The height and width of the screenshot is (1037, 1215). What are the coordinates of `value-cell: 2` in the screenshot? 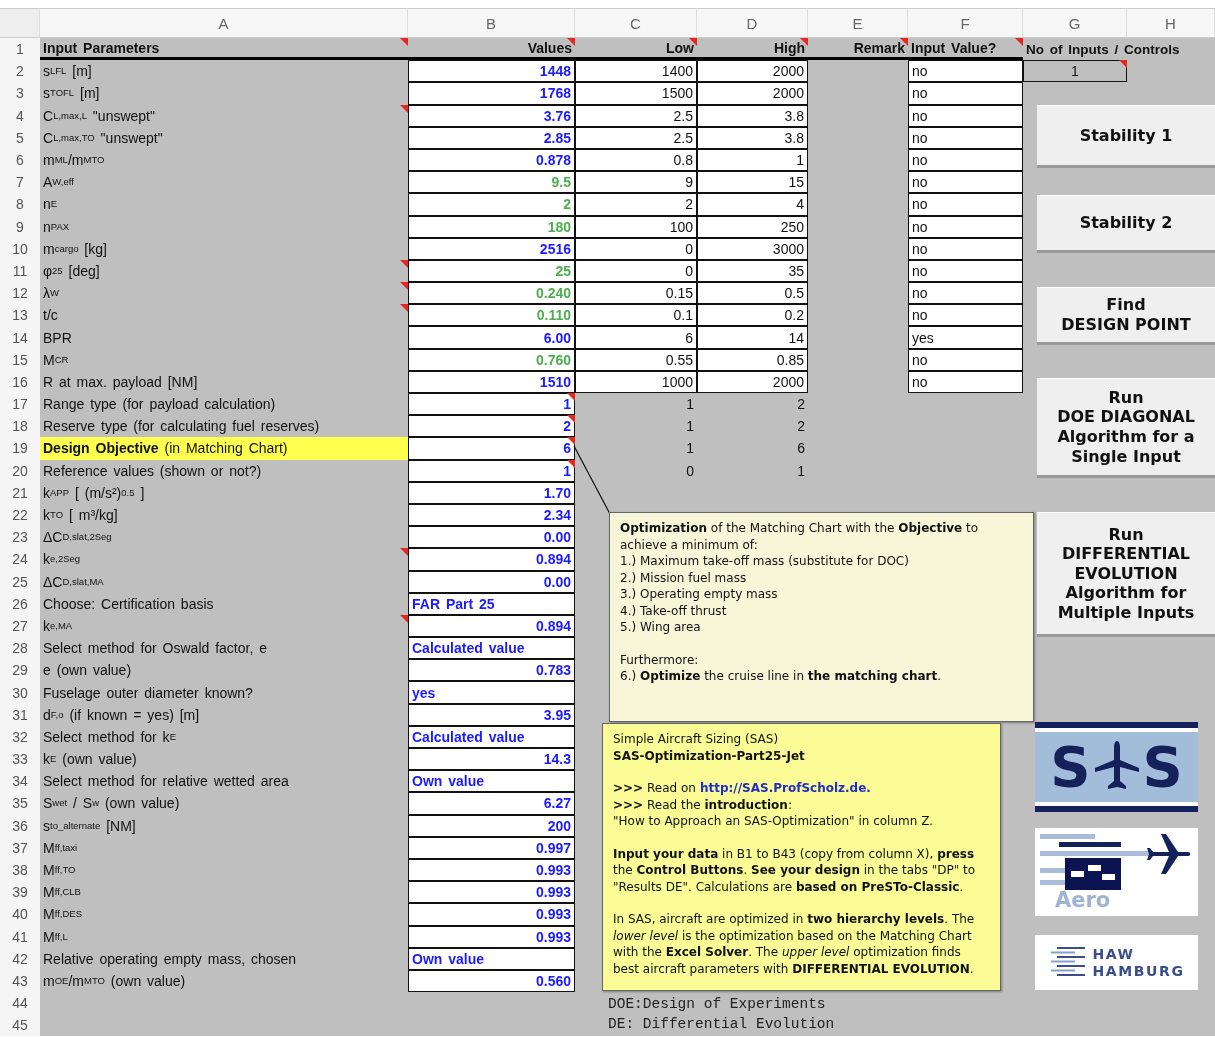 It's located at (491, 426).